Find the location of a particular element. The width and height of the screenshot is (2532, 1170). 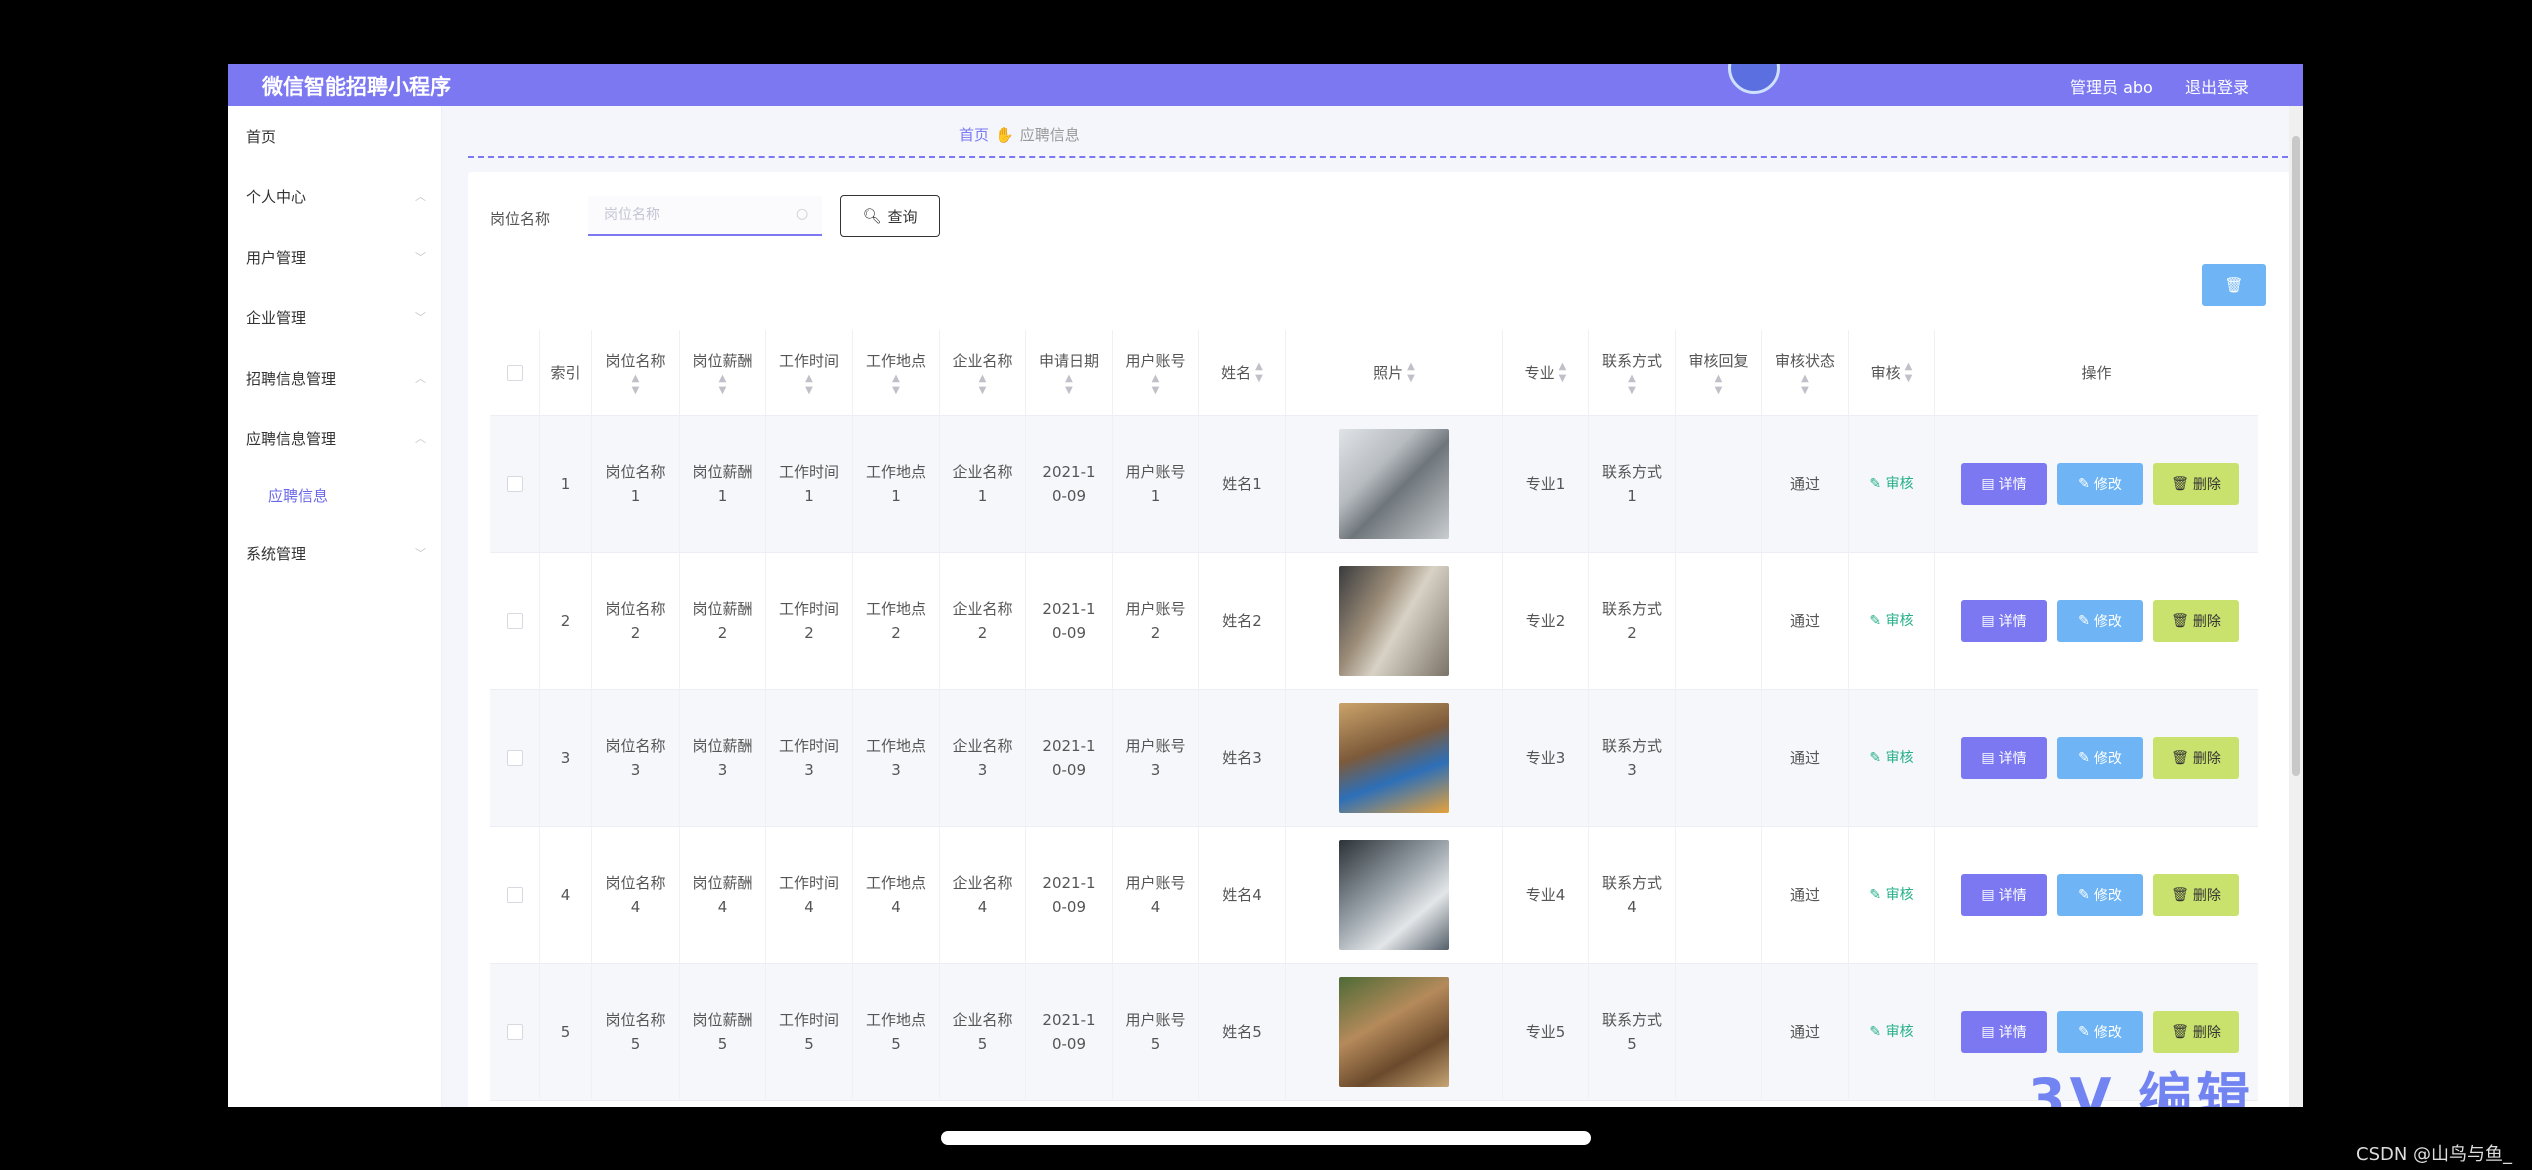

column-header-label: 岗位名称 is located at coordinates (635, 360).